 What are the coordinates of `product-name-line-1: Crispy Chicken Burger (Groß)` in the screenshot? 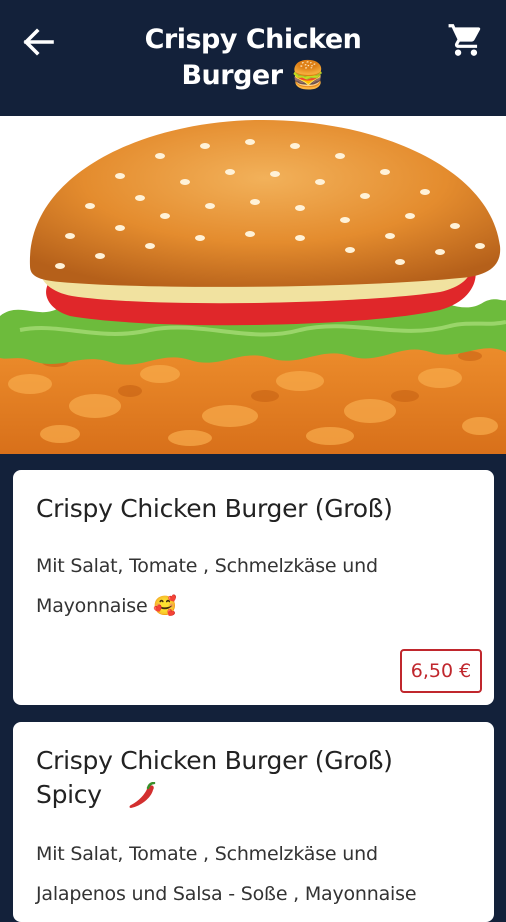 It's located at (214, 760).